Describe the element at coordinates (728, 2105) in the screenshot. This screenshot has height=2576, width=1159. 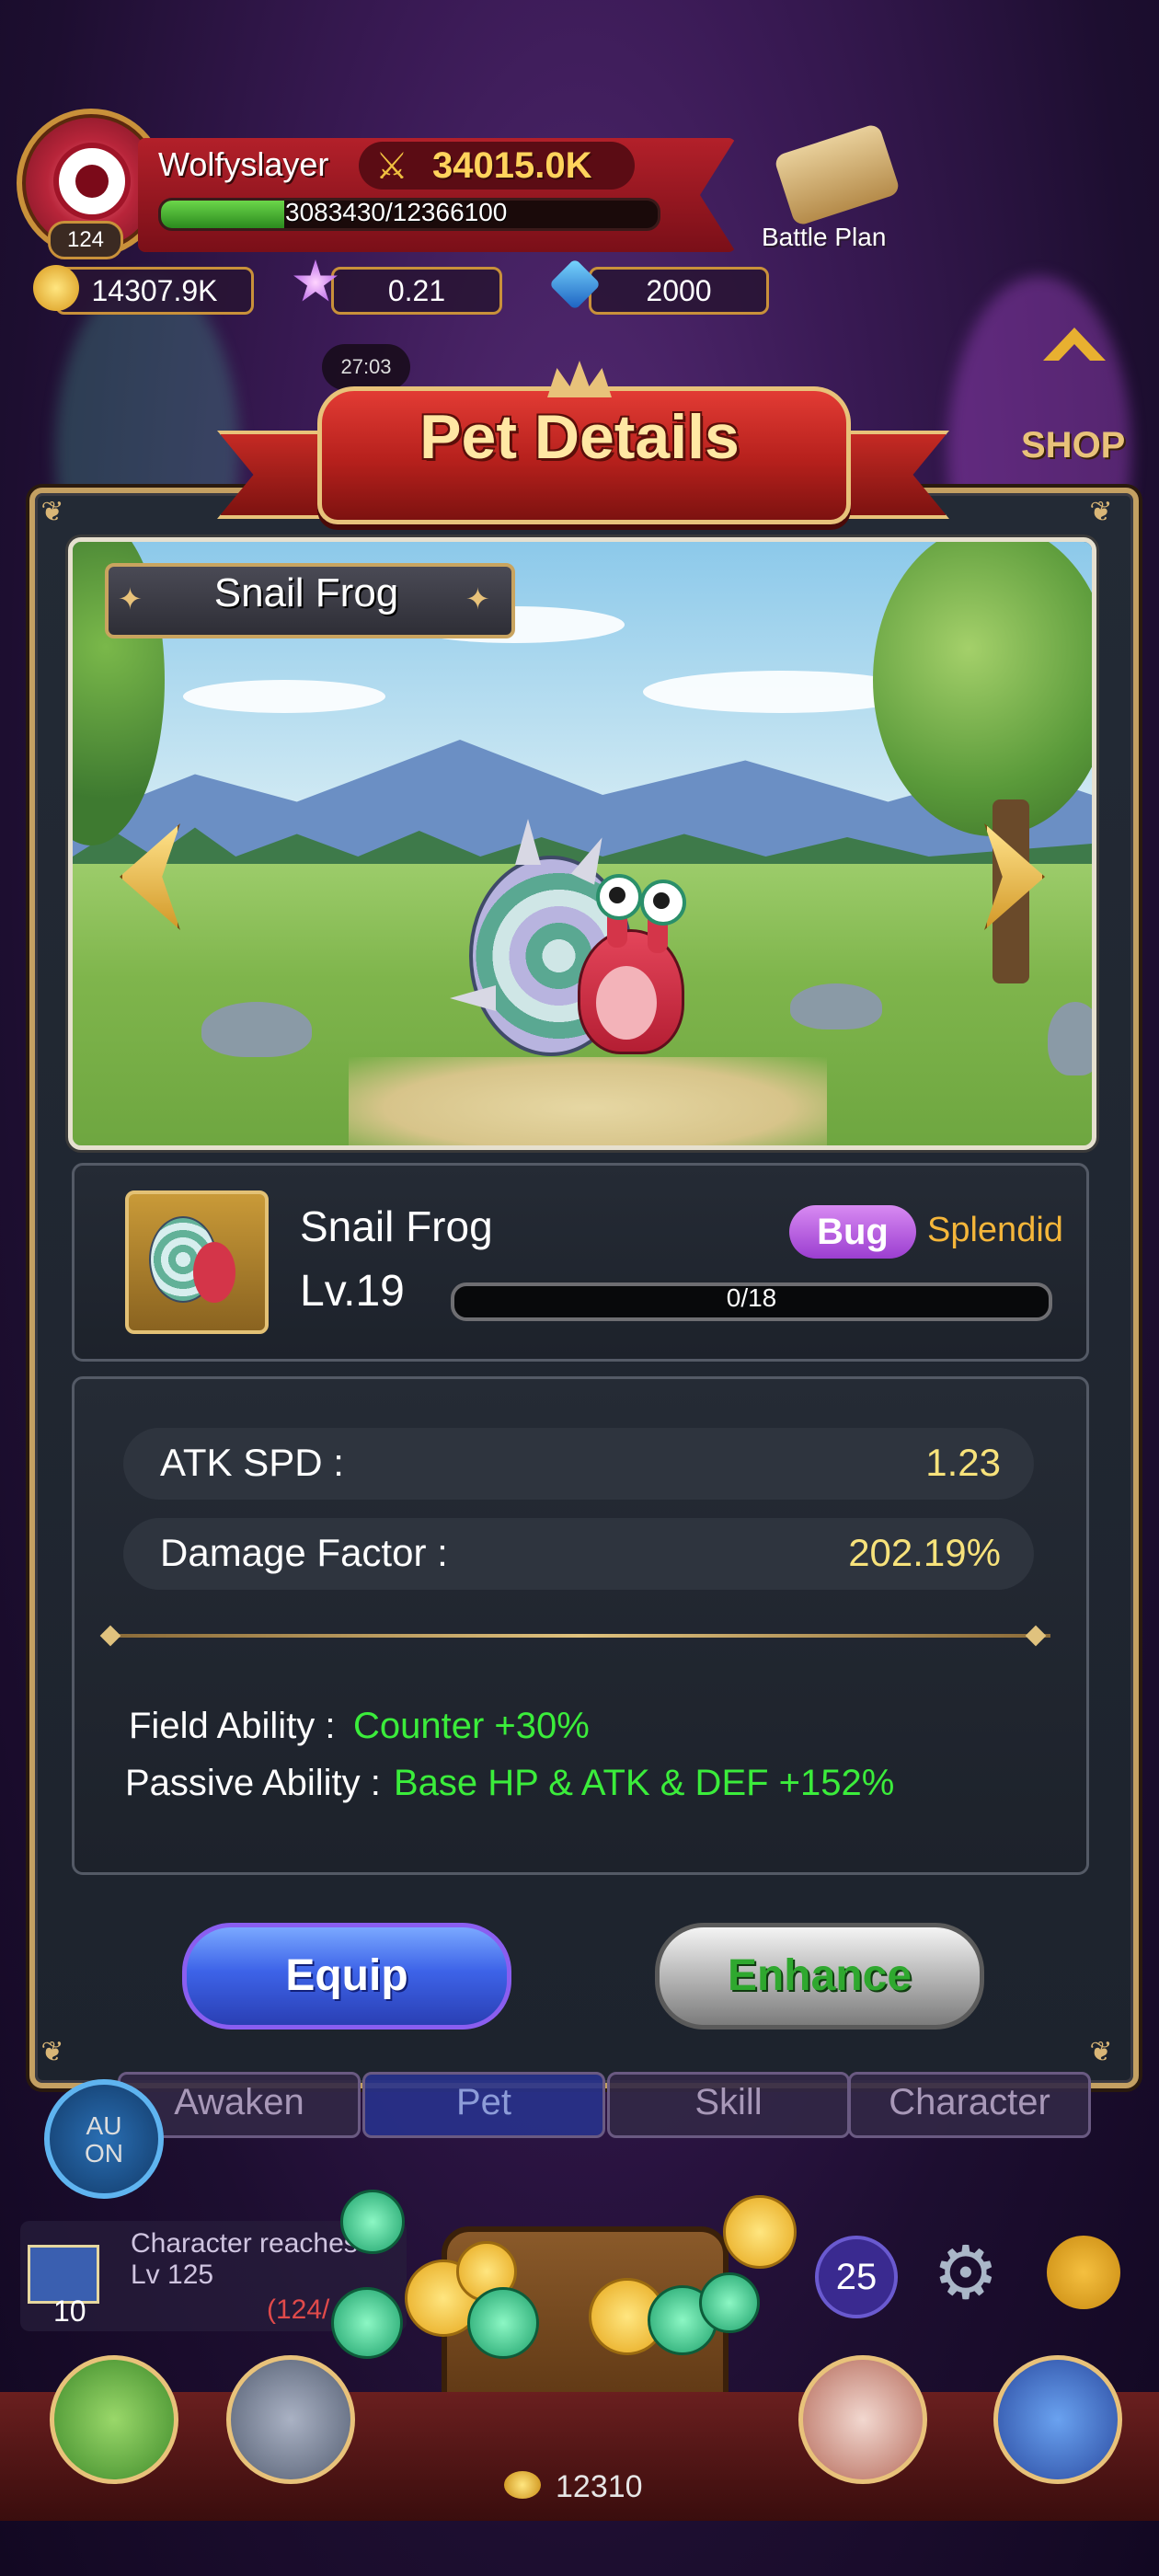
I see `tab-skill: Skill` at that location.